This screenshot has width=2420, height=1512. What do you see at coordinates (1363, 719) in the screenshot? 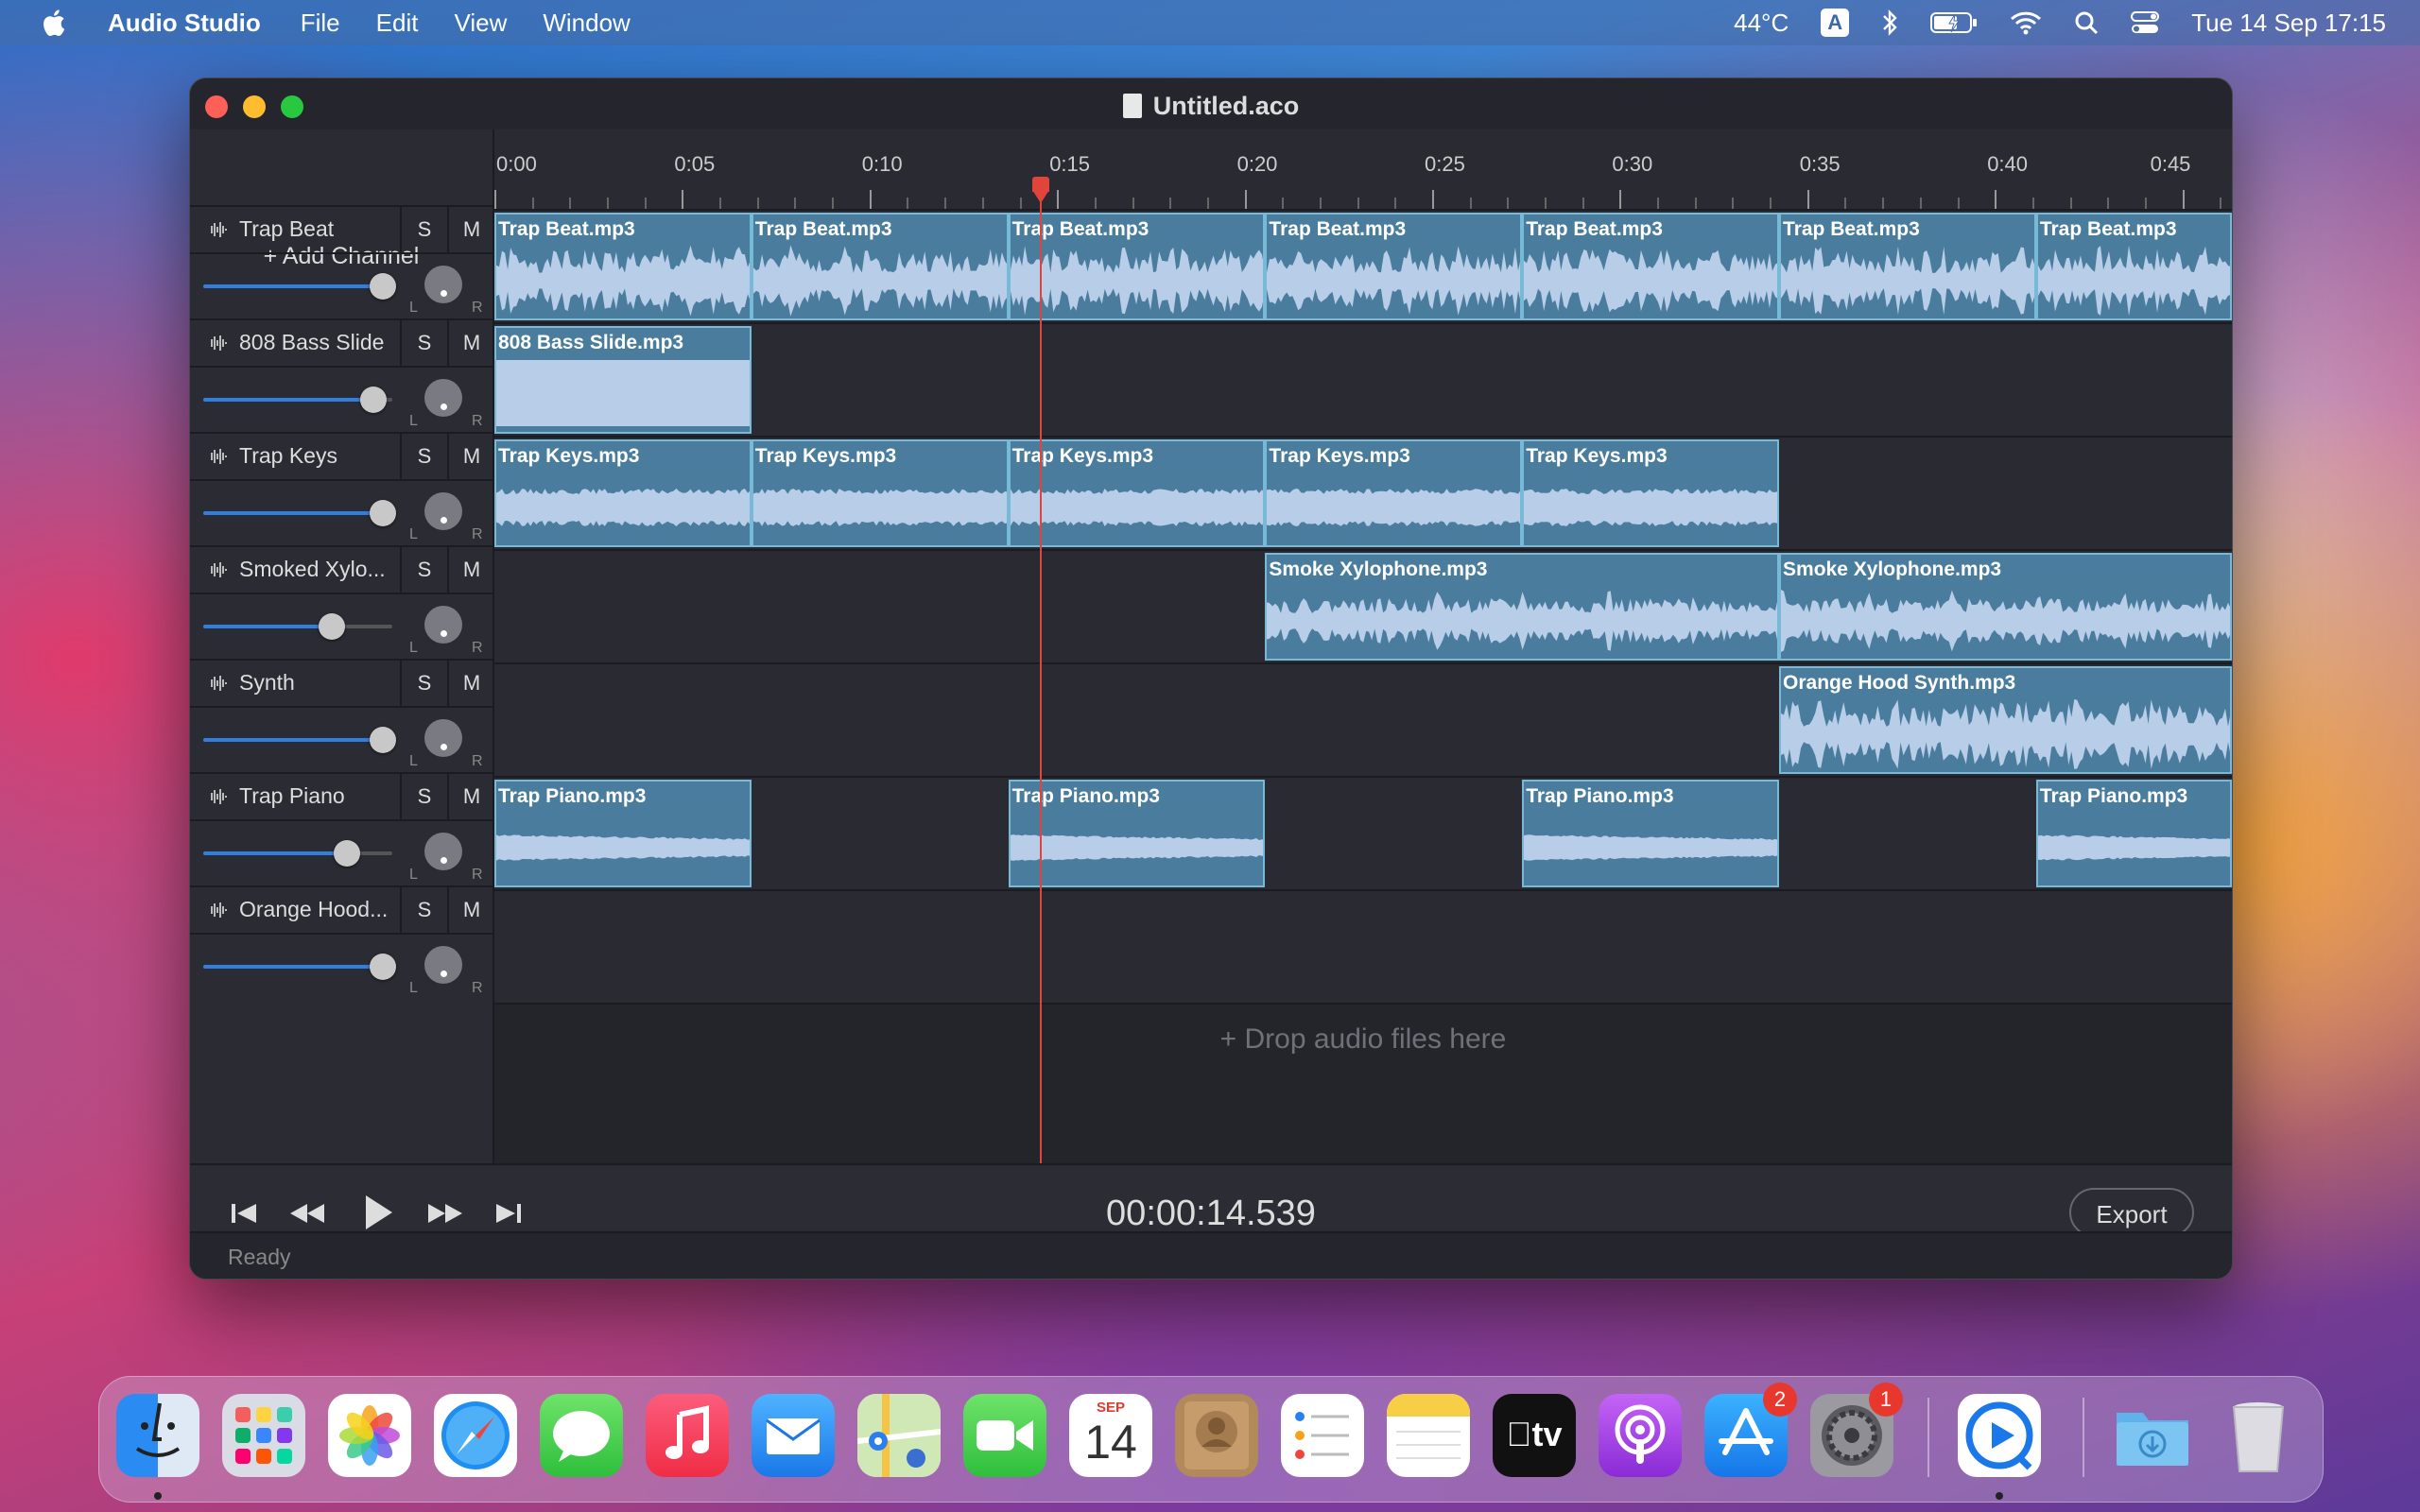
I see `track-lane: Orange Hood Synth.mp3` at bounding box center [1363, 719].